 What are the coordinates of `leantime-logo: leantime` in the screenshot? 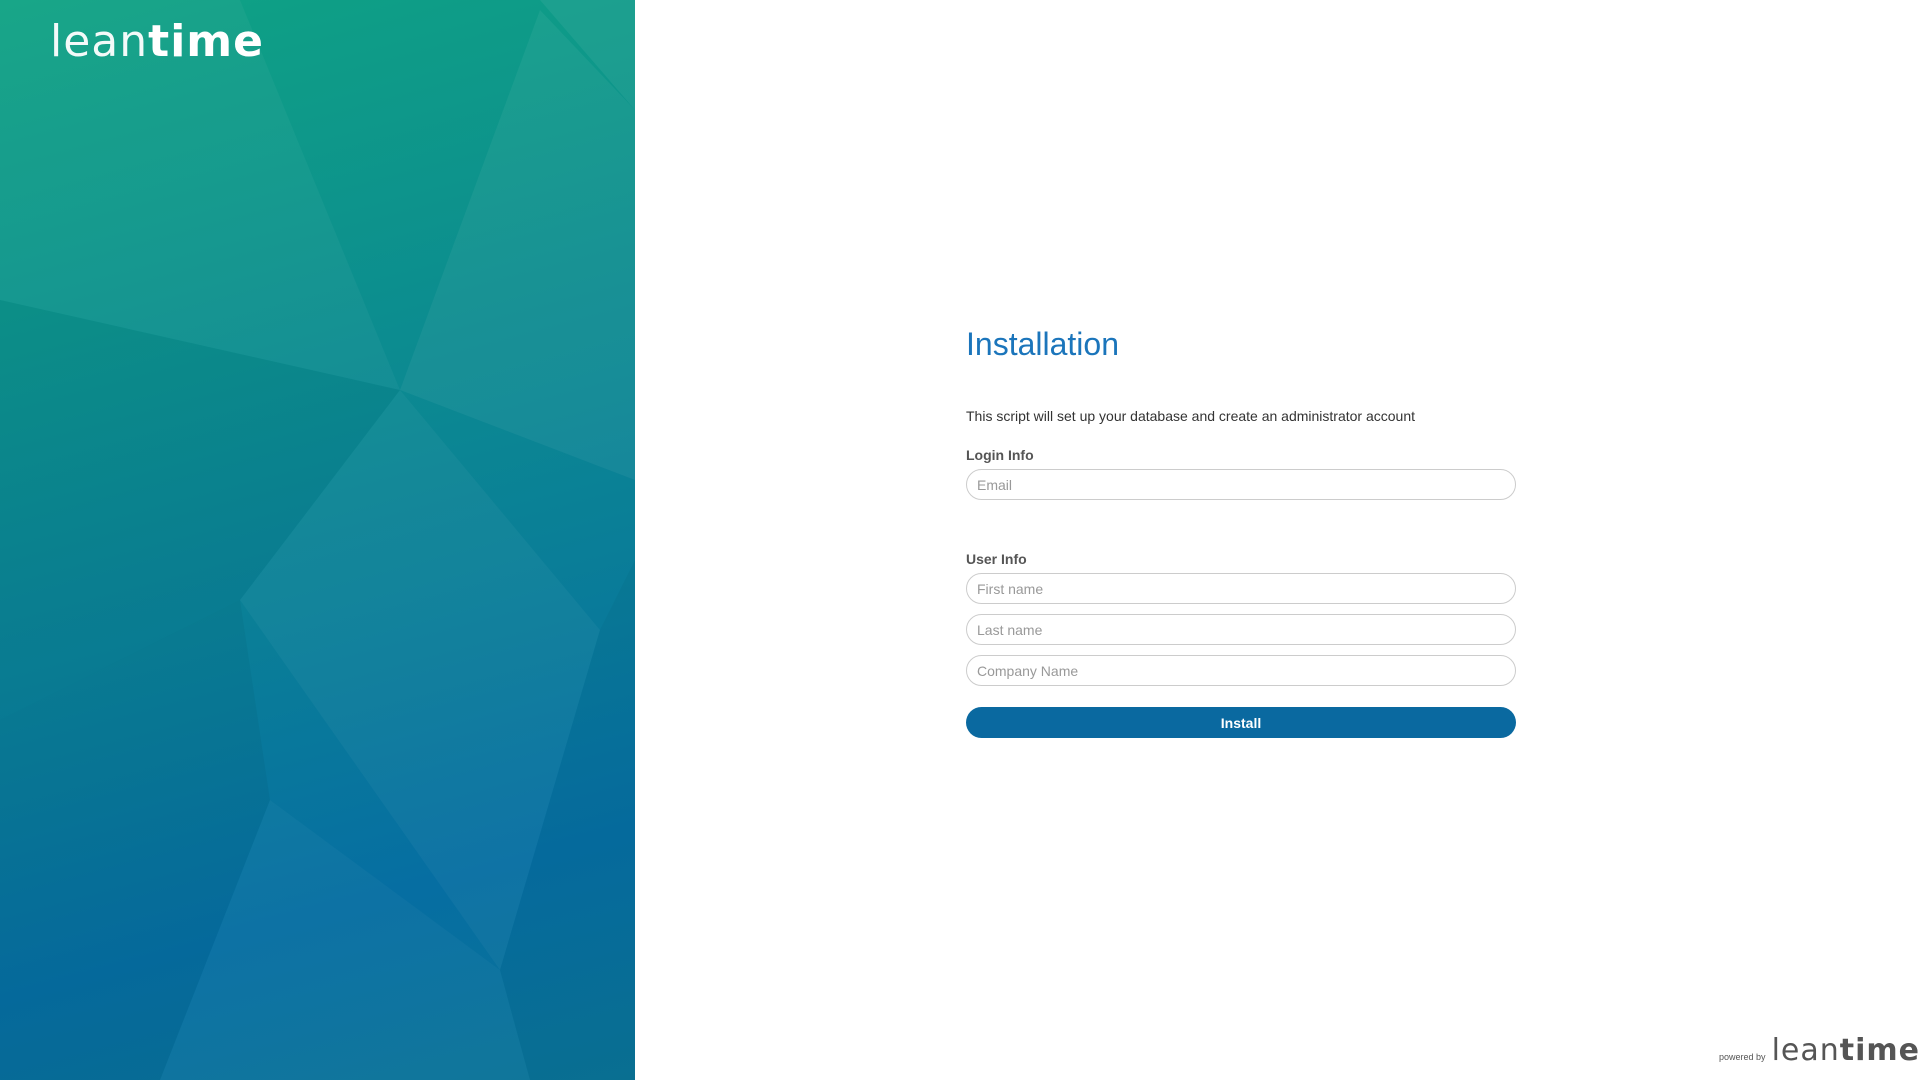 It's located at (157, 42).